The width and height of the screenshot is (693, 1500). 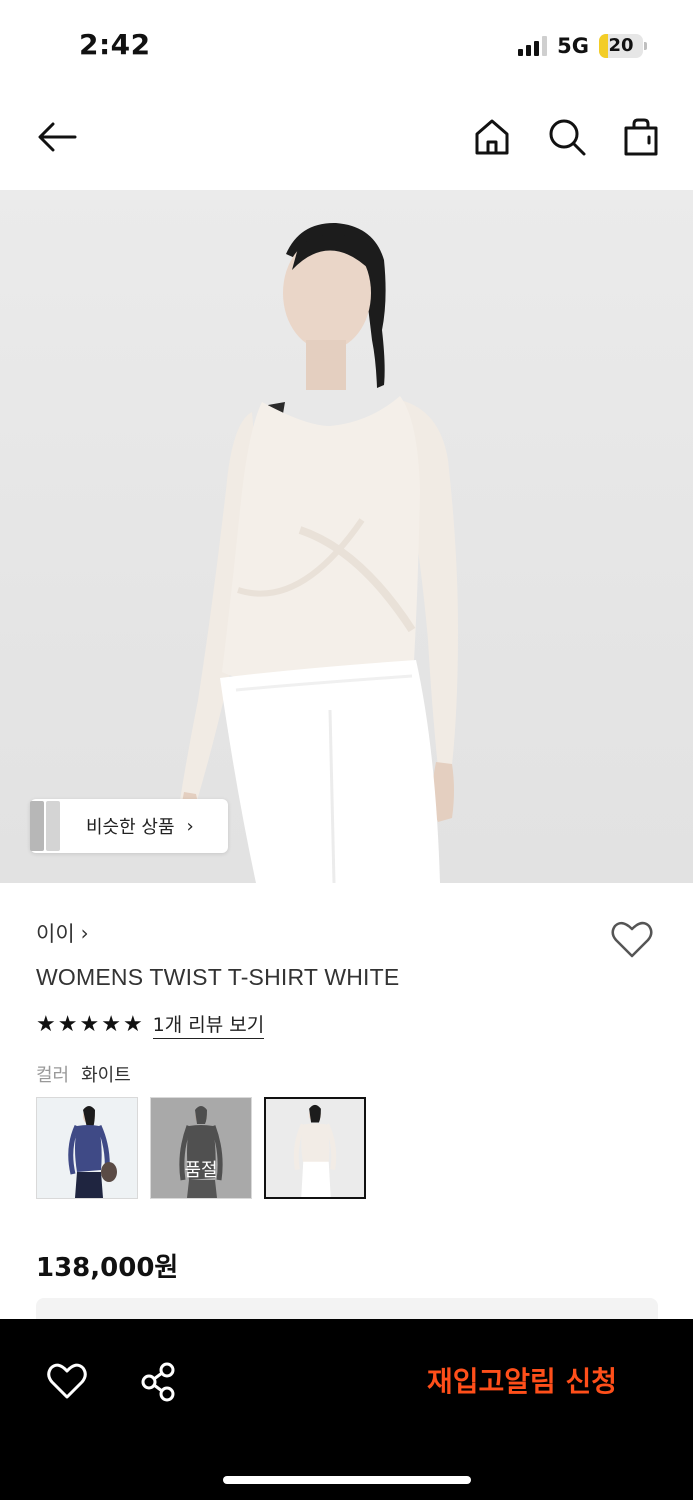 What do you see at coordinates (115, 44) in the screenshot?
I see `status-time: 2:42` at bounding box center [115, 44].